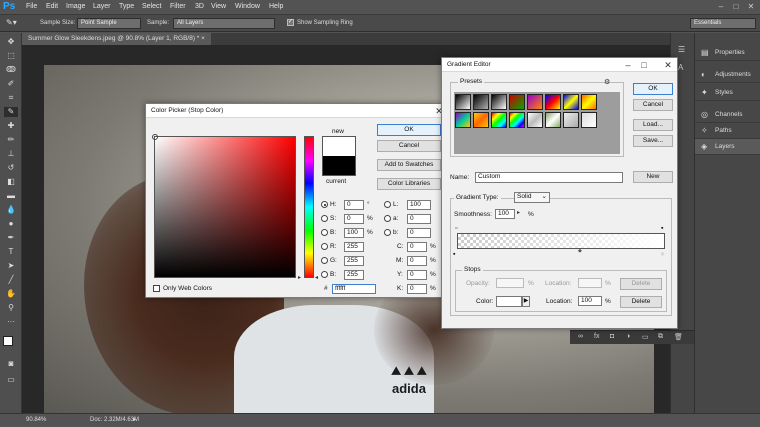 The height and width of the screenshot is (427, 760). I want to click on zoom-tool-icon: ⚲, so click(11, 308).